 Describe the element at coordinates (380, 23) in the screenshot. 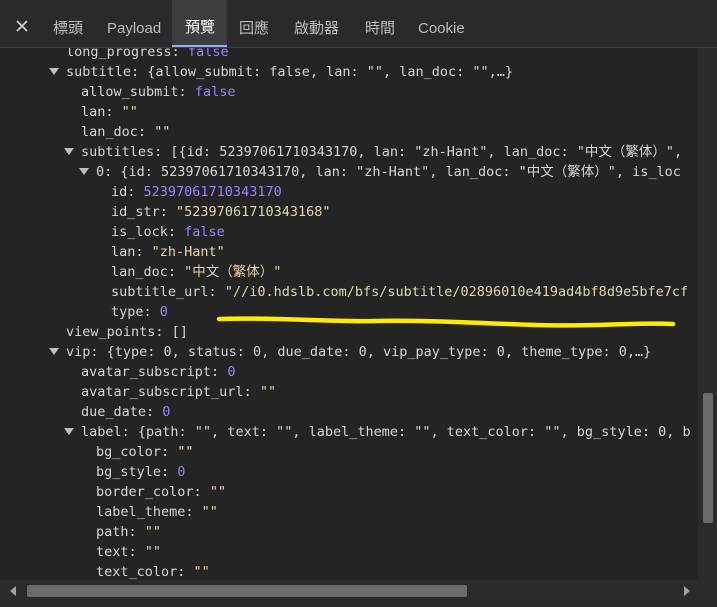

I see `tab-timing: 時間` at that location.